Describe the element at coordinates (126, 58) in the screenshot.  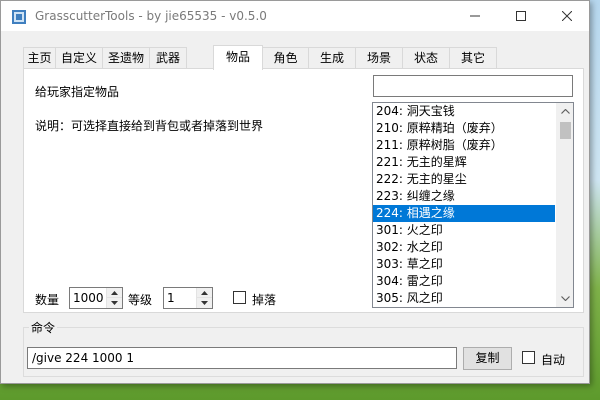
I see `tab-artifacts: 圣遗物` at that location.